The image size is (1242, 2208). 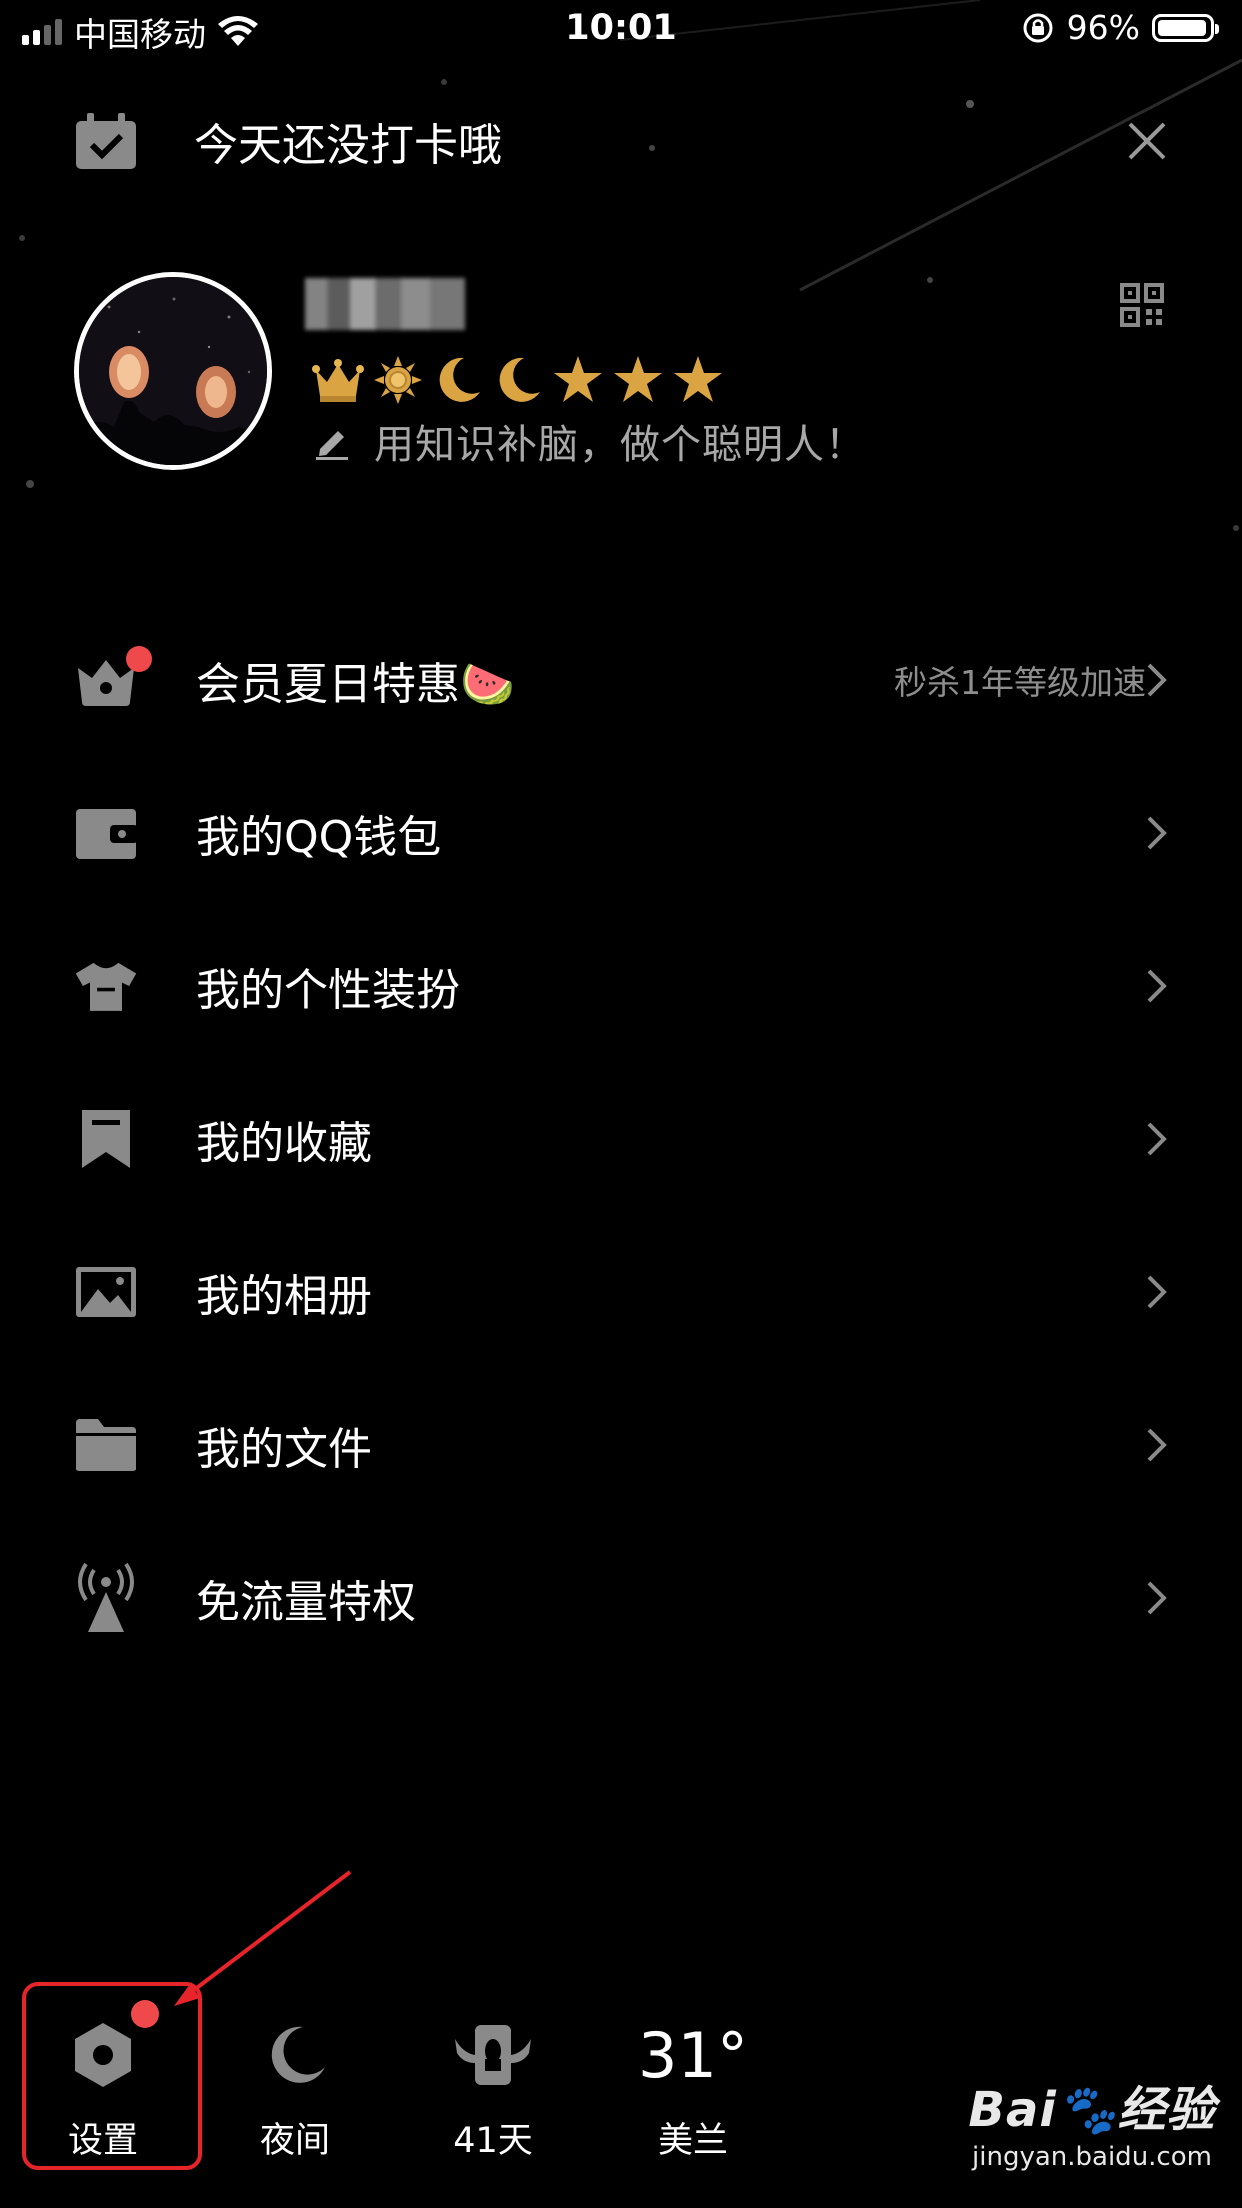 I want to click on menu-item-free-data: 免流量特权, so click(x=621, y=1598).